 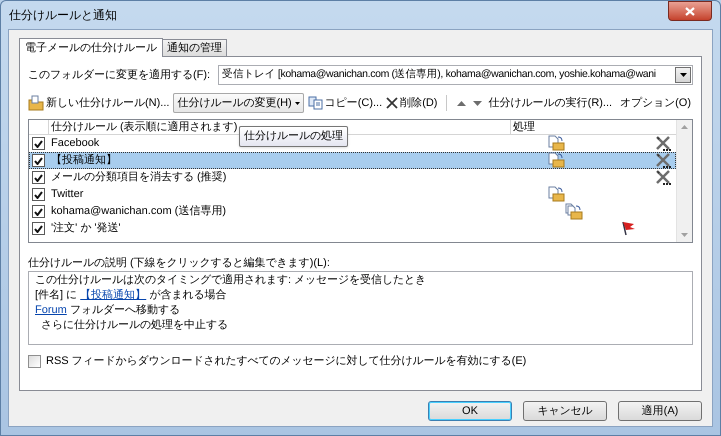 I want to click on tab: 通知の管理, so click(x=195, y=47).